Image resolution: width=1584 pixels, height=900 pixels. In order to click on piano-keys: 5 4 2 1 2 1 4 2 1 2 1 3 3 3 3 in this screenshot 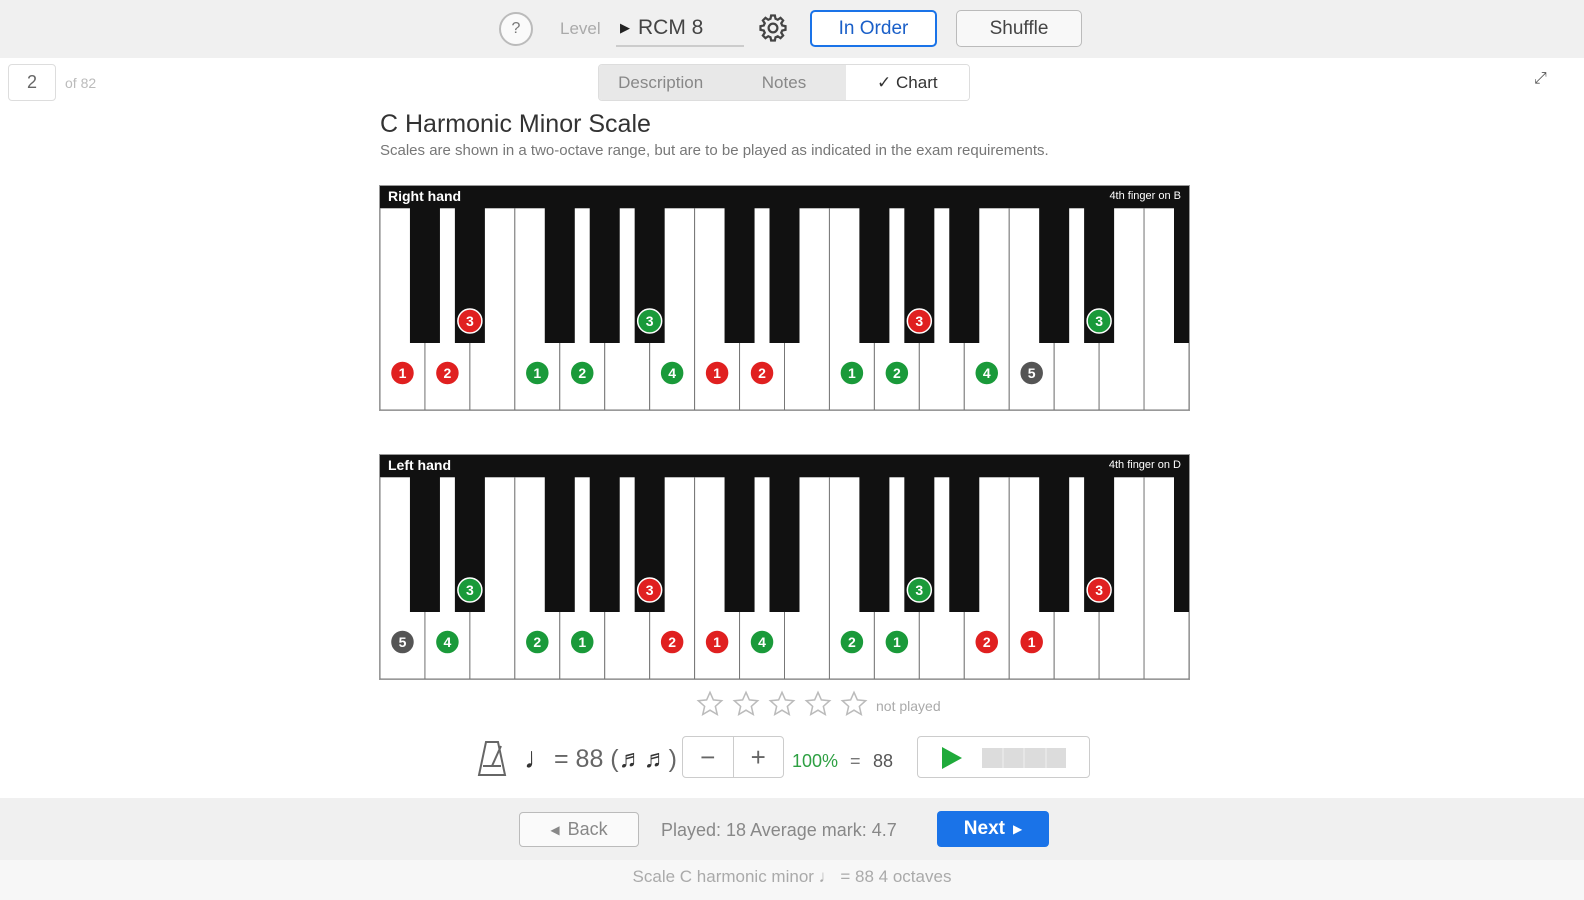, I will do `click(784, 578)`.